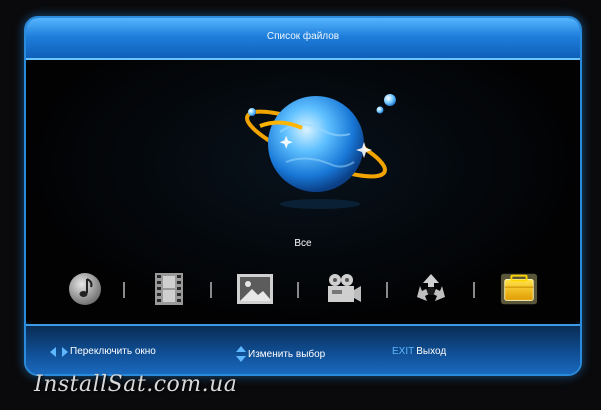 This screenshot has width=601, height=410. I want to click on film-icon, so click(169, 289).